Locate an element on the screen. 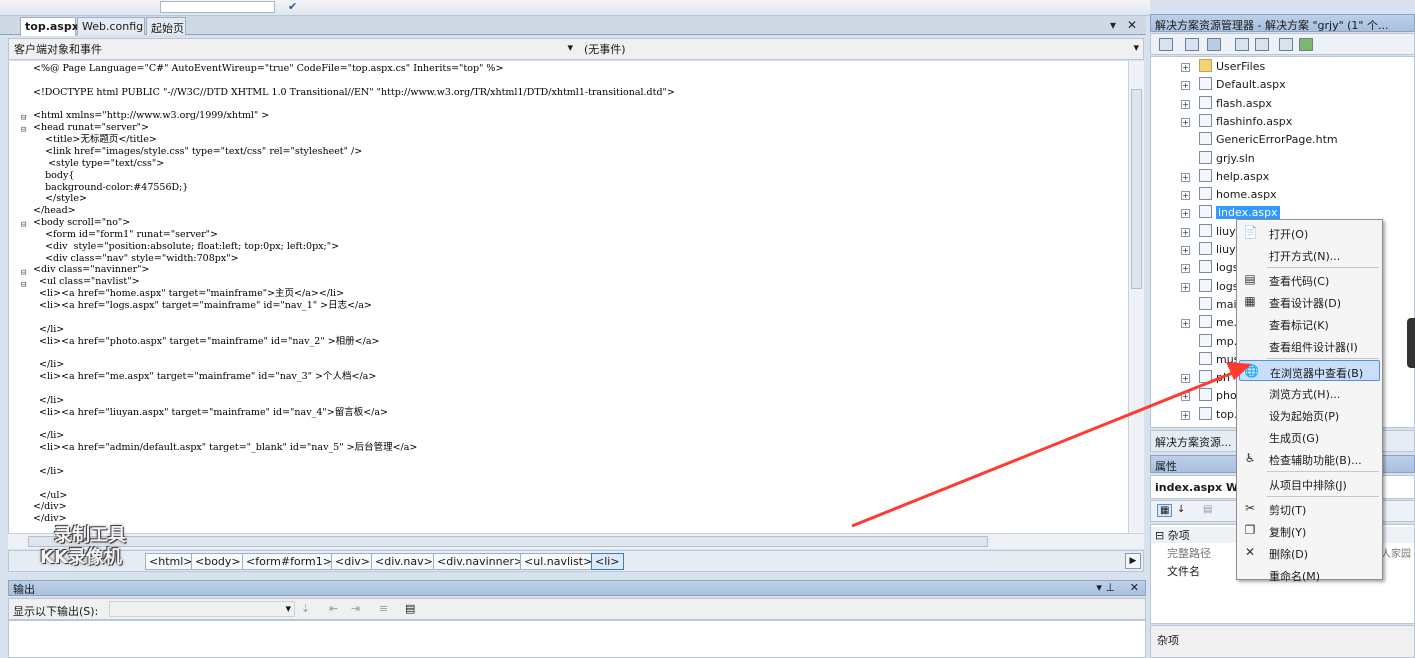 This screenshot has height=658, width=1415. alphabetical-icon: ↓ is located at coordinates (1181, 509).